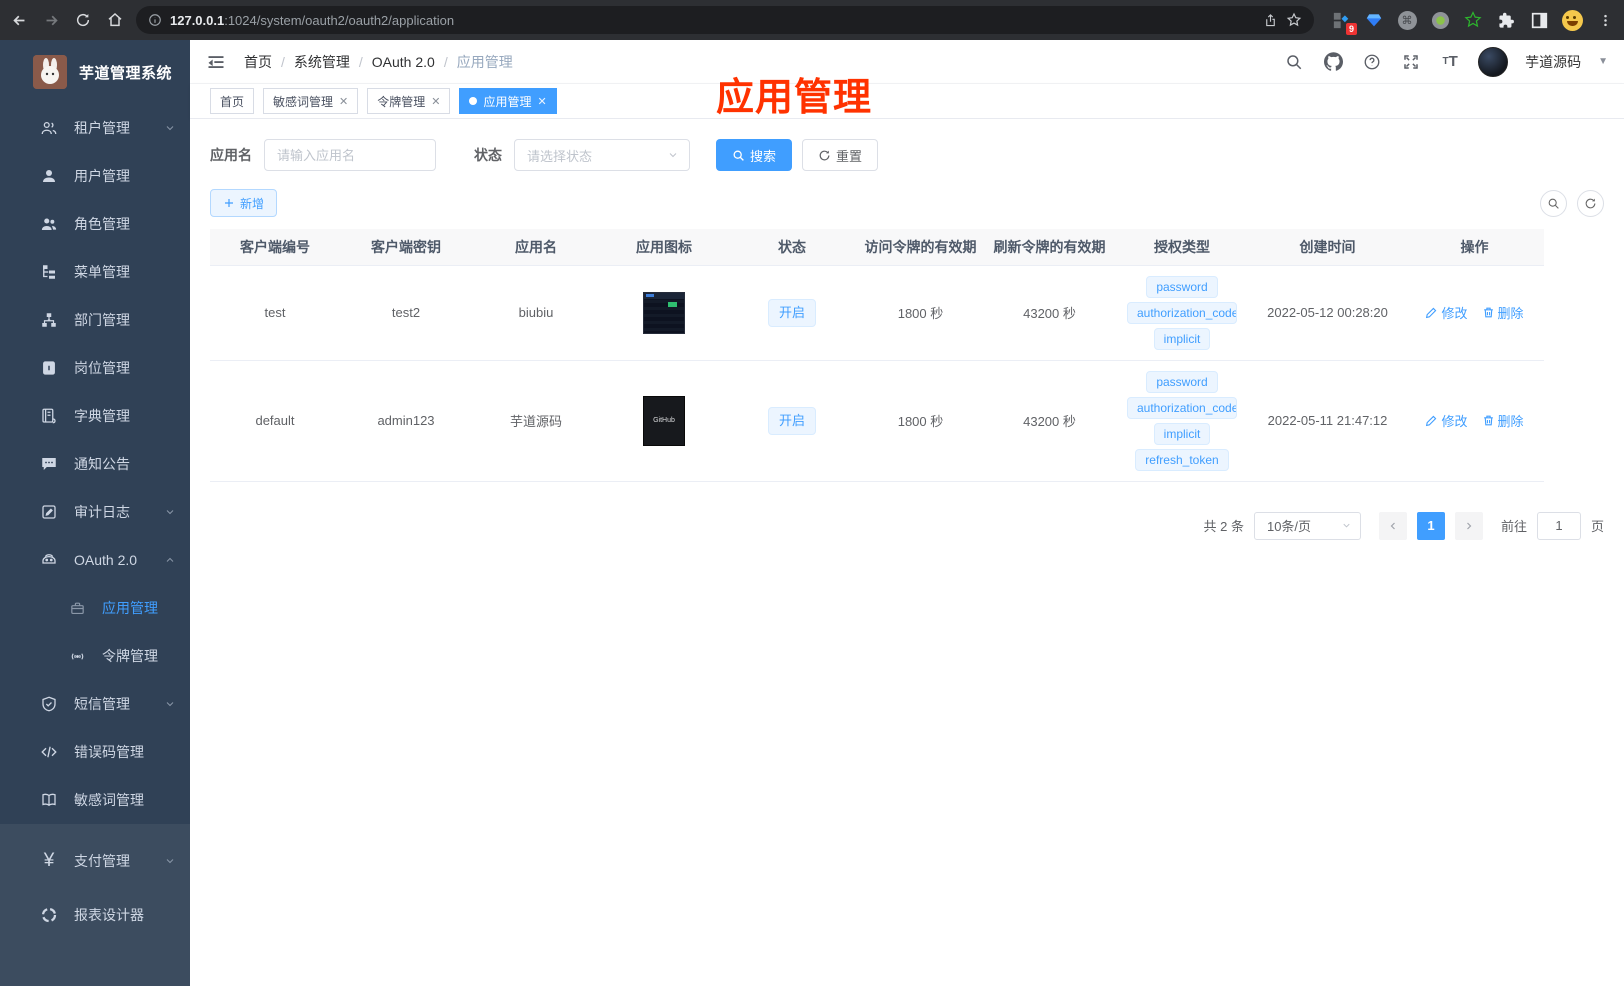 Image resolution: width=1624 pixels, height=986 pixels. Describe the element at coordinates (1343, 22) in the screenshot. I see `tab-manager-extension-icon: 9` at that location.